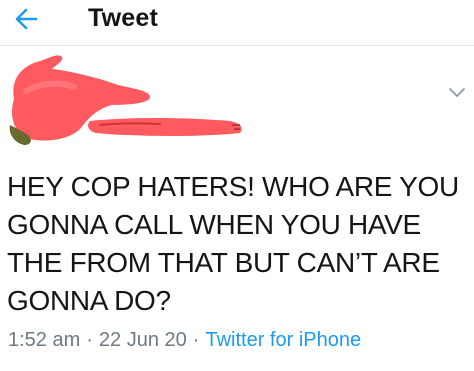  I want to click on header-bar: Tweet, so click(237, 23).